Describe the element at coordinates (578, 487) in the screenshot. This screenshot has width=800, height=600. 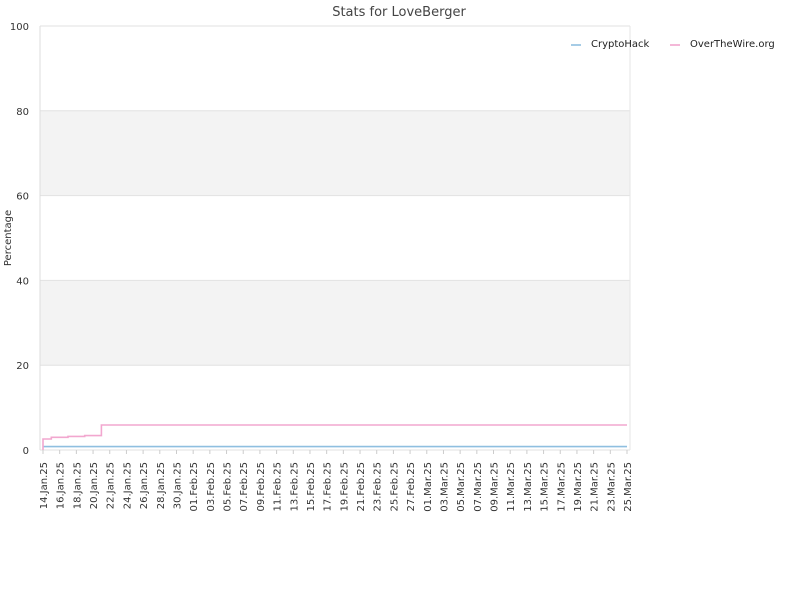
I see `x-tick-label: 19.Mar.25` at that location.